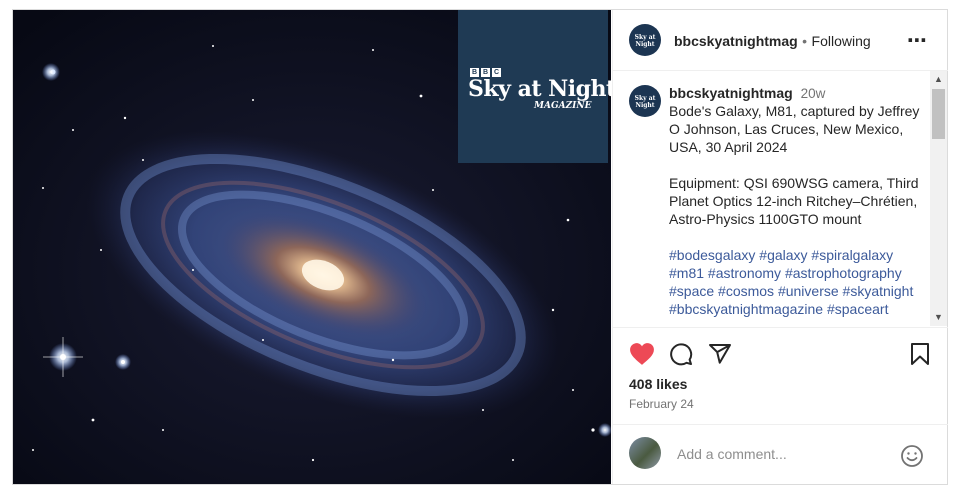 The width and height of the screenshot is (971, 503). Describe the element at coordinates (681, 356) in the screenshot. I see `comment-icon` at that location.